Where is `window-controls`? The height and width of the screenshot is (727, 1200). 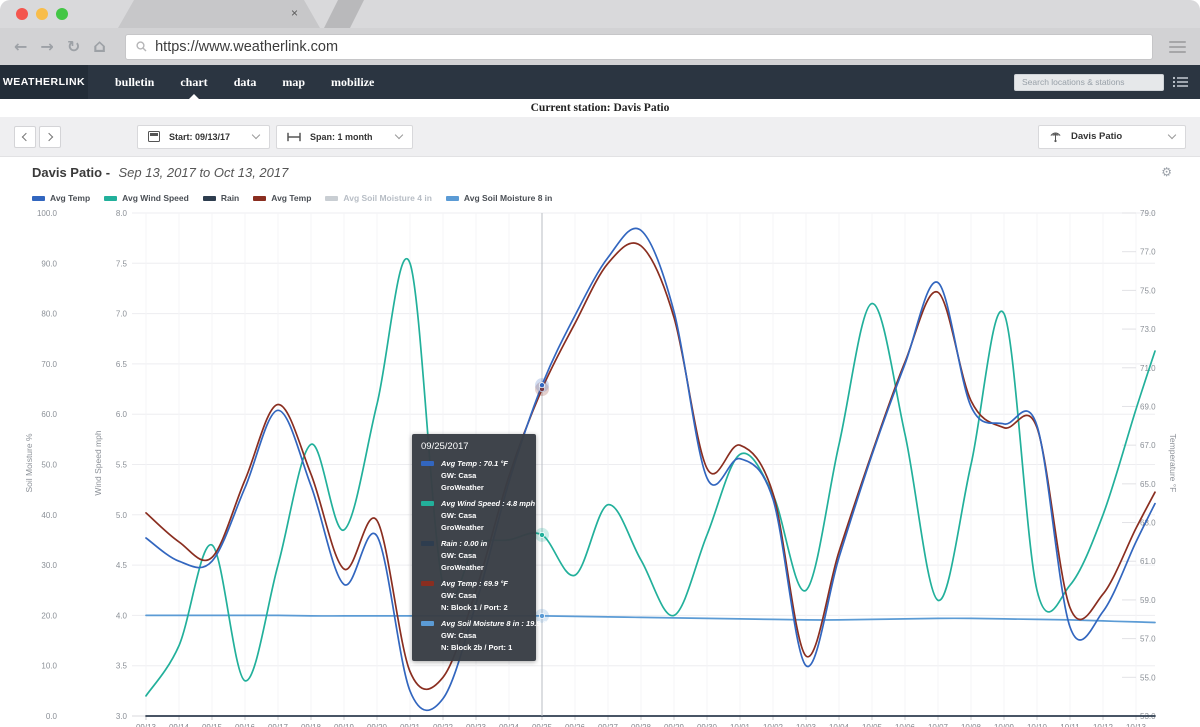
window-controls is located at coordinates (42, 14).